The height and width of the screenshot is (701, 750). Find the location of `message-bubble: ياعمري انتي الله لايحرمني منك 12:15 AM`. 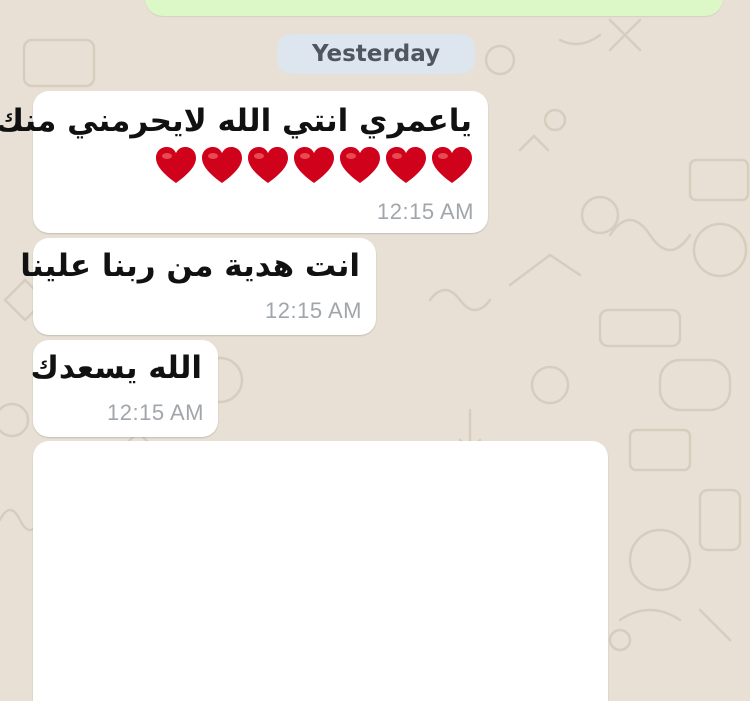

message-bubble: ياعمري انتي الله لايحرمني منك 12:15 AM is located at coordinates (244, 162).